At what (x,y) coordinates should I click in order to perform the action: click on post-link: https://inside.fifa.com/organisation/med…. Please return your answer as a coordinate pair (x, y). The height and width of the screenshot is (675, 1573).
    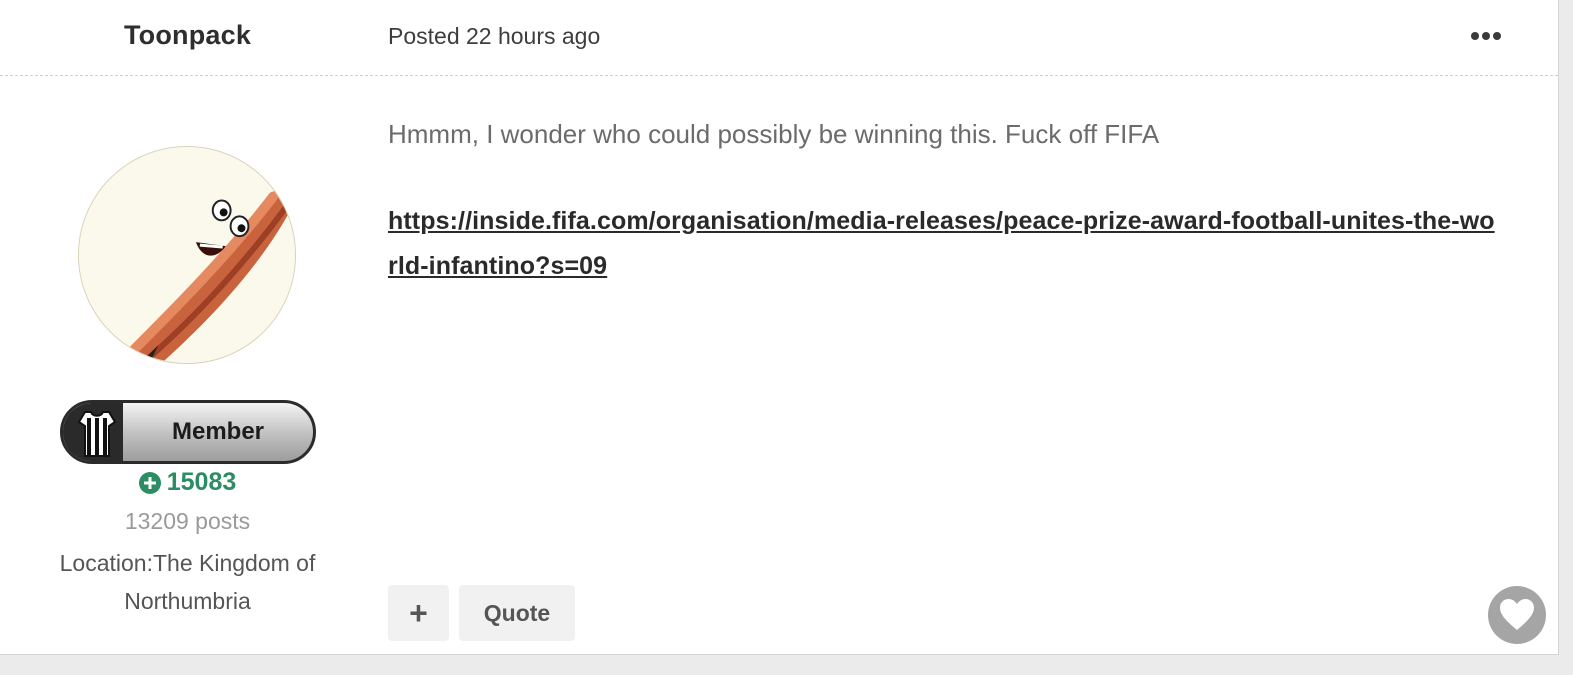
    Looking at the image, I should click on (941, 243).